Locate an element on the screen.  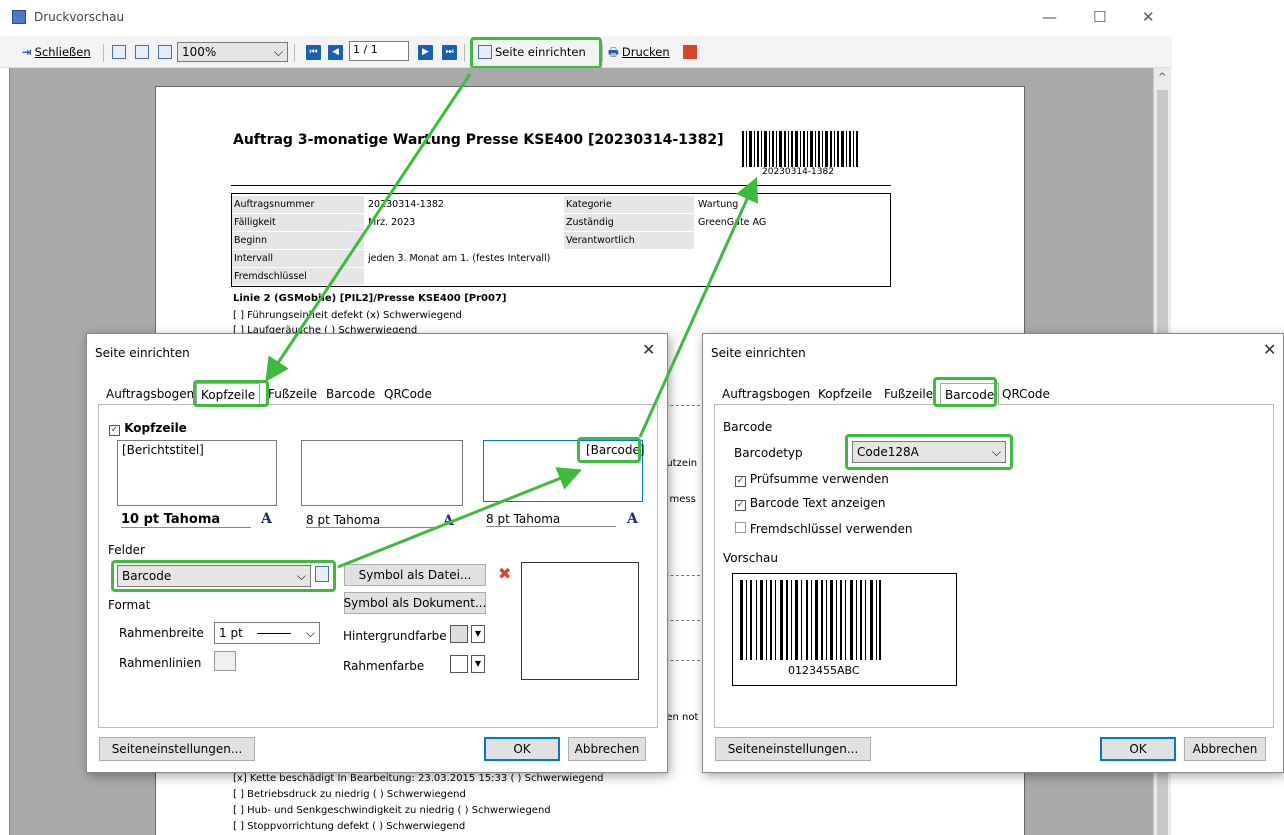
info-value: Mrz. 2023 is located at coordinates (392, 222).